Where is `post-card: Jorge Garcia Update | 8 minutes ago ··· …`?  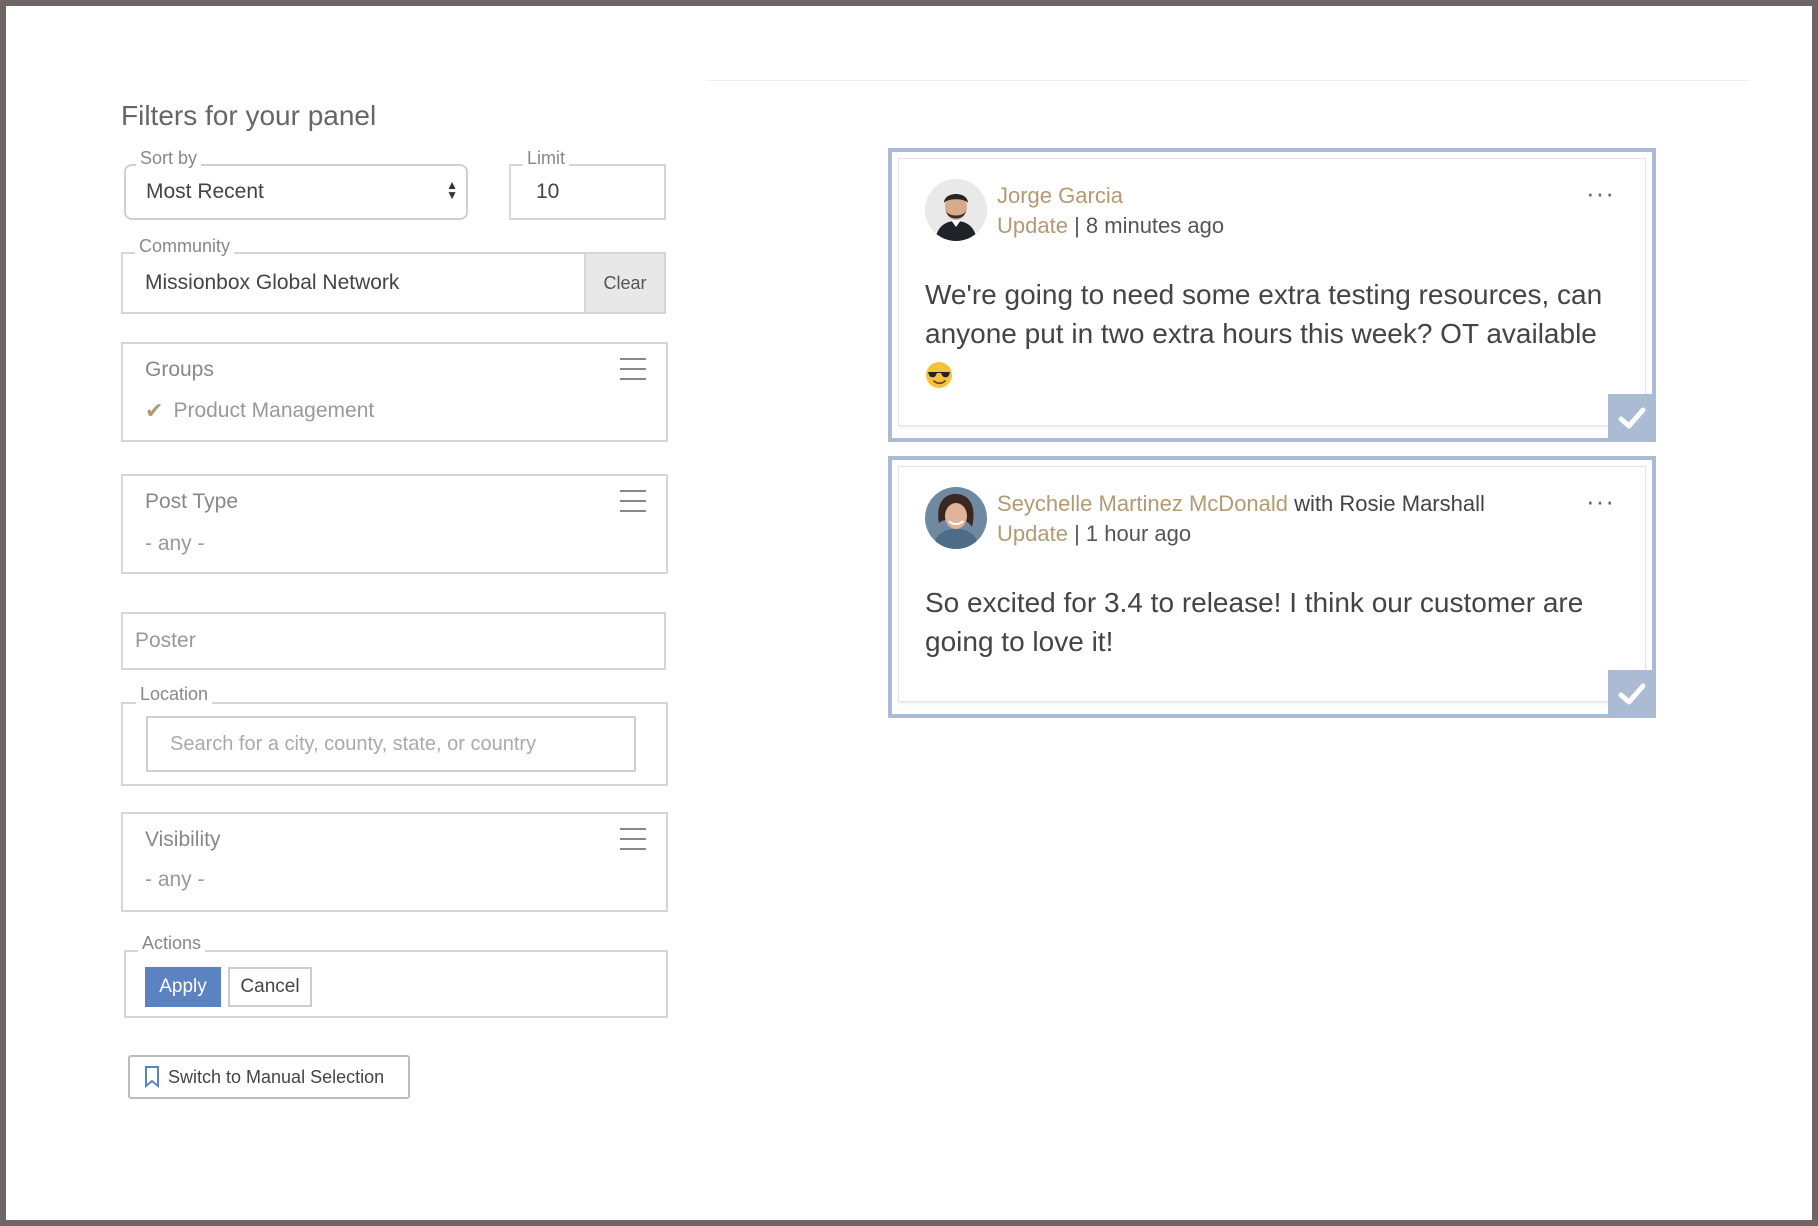 post-card: Jorge Garcia Update | 8 minutes ago ··· … is located at coordinates (1272, 295).